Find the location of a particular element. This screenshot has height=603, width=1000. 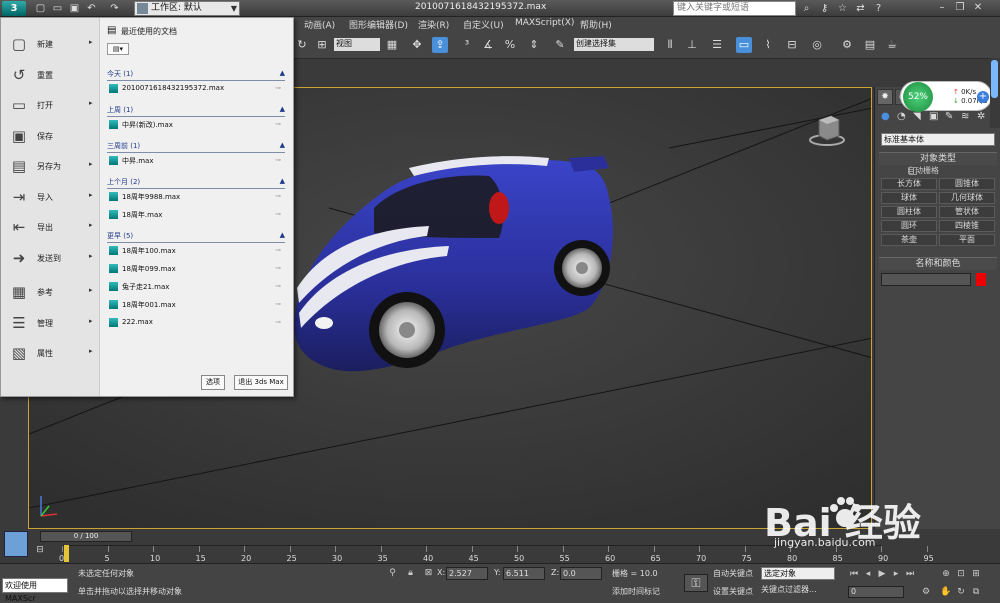

align-icon: ⊥ is located at coordinates (692, 45).